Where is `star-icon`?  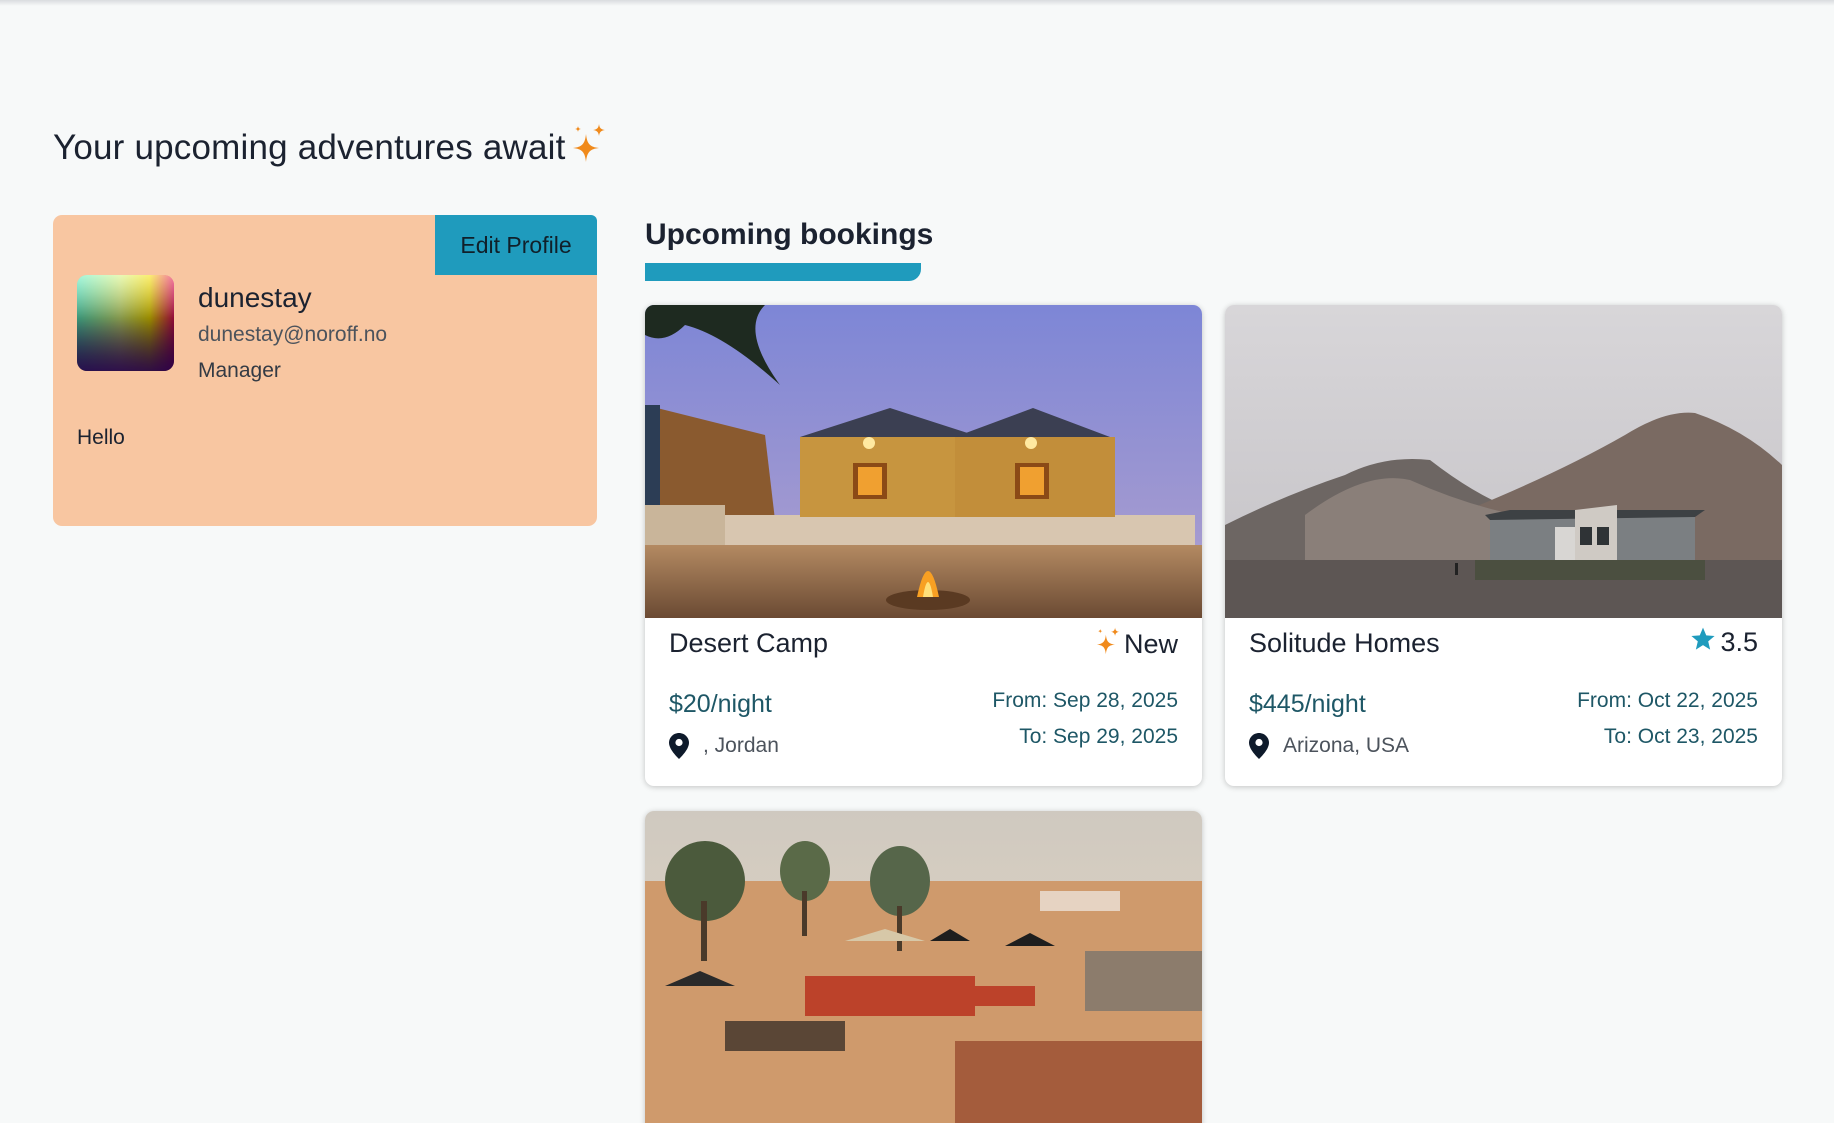
star-icon is located at coordinates (1703, 642).